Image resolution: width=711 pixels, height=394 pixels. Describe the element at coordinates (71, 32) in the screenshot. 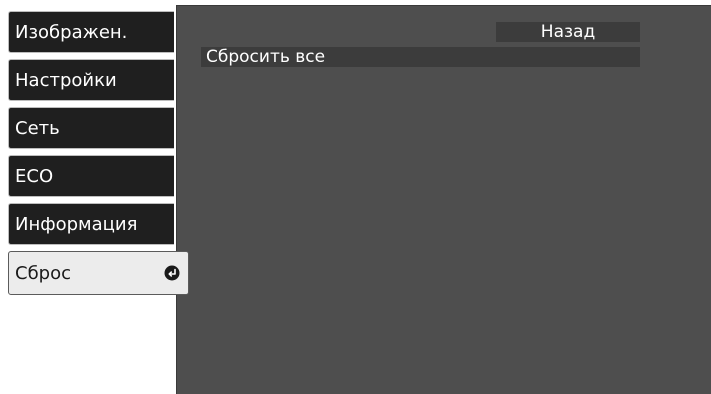

I see `sidebar-item-label: Изображен.` at that location.